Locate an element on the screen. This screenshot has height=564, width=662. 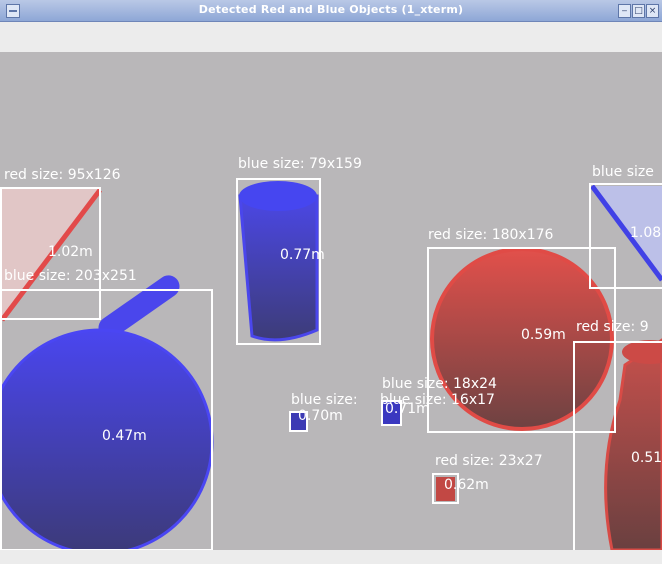
distance-blue-cylinder: 0.77m is located at coordinates (302, 255).